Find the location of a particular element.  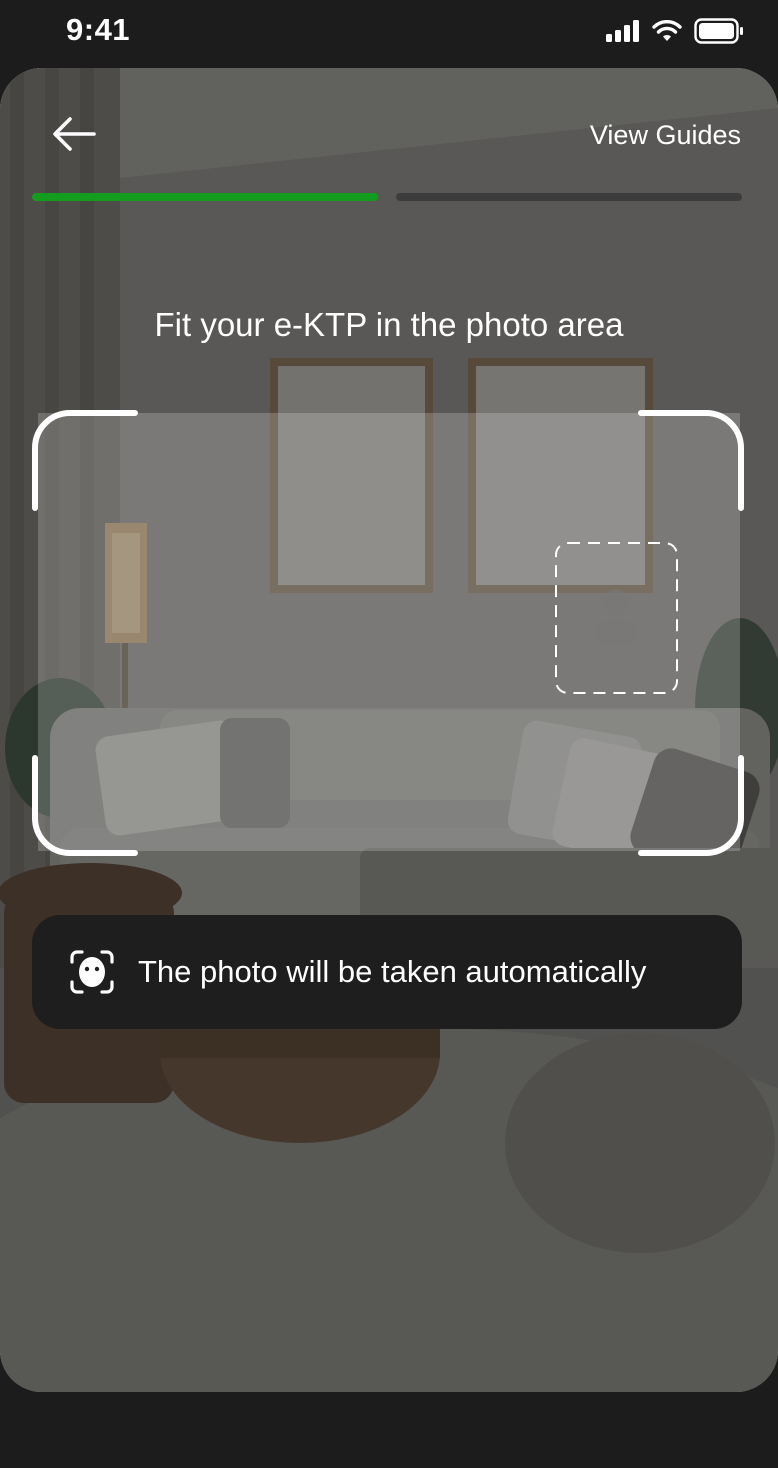

frame-corner-bottom-right is located at coordinates (691, 805).